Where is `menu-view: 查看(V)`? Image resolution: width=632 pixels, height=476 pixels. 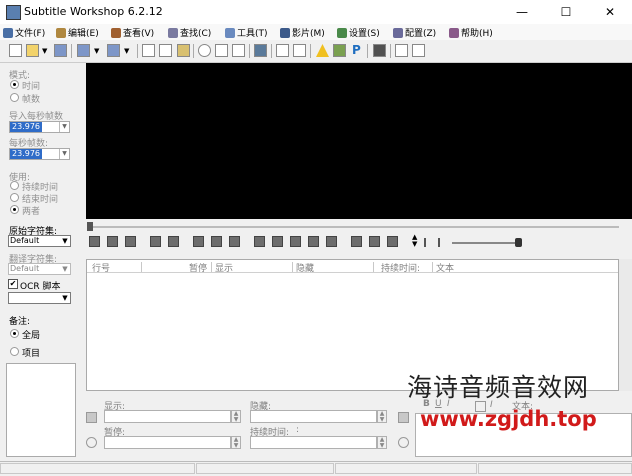 menu-view: 查看(V) is located at coordinates (132, 32).